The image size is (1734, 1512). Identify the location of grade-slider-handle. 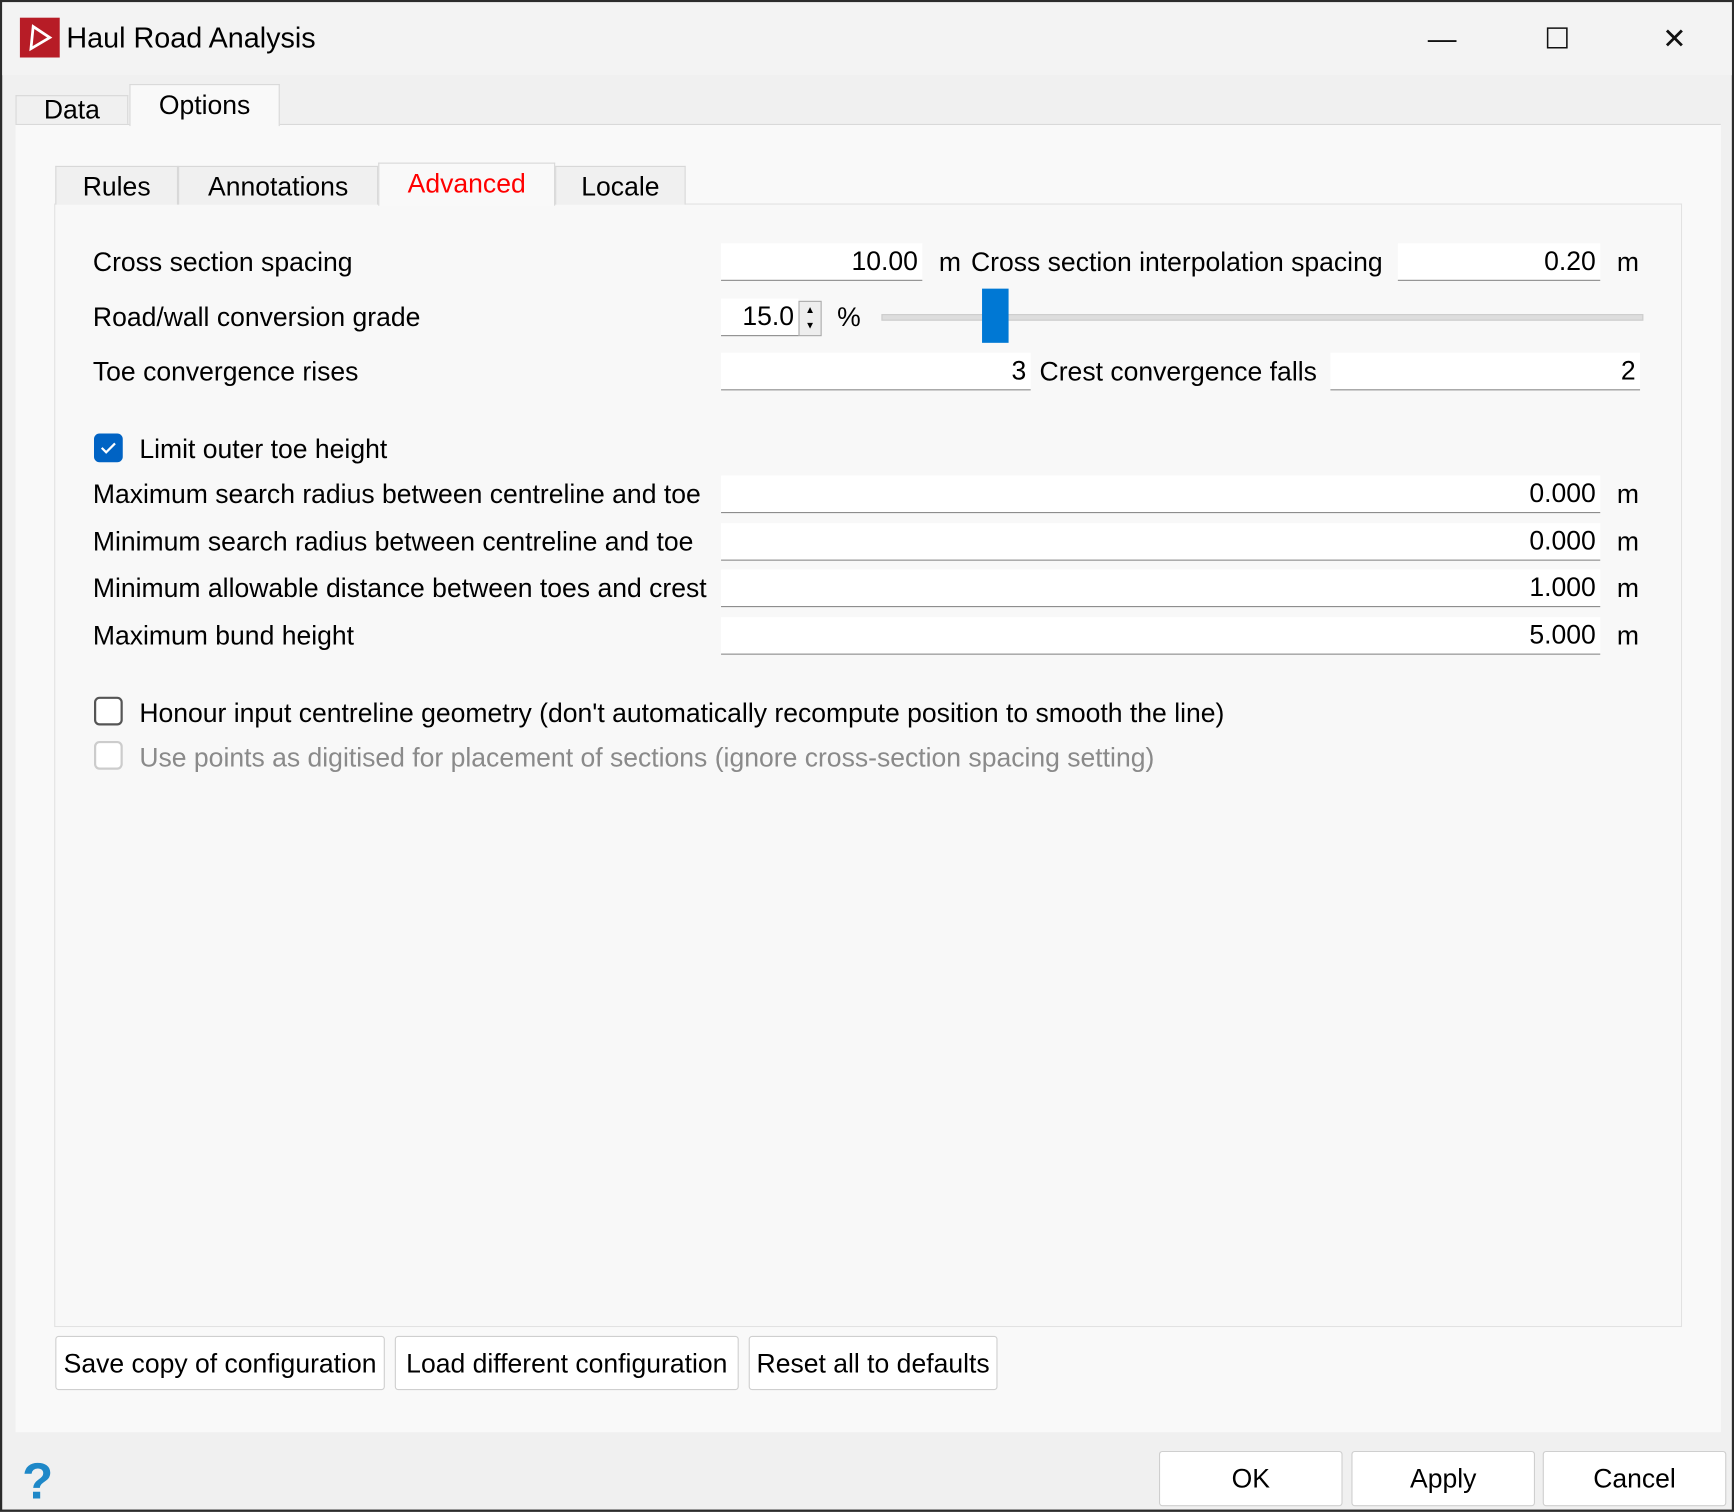
(995, 315).